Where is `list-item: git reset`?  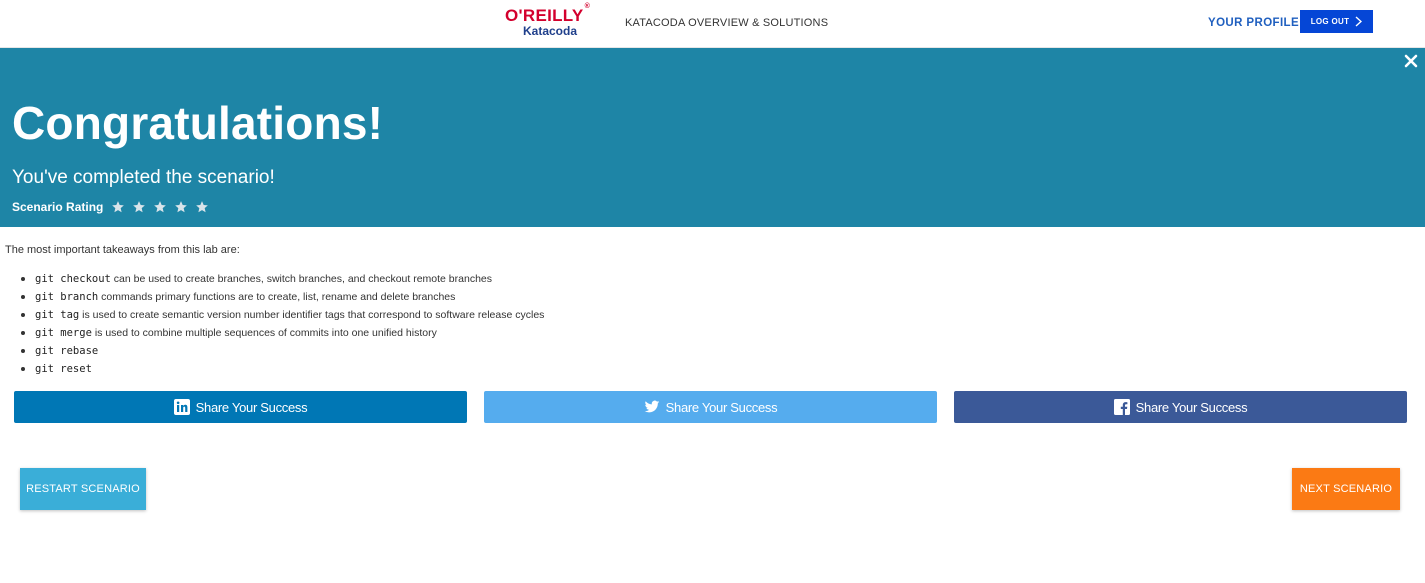
list-item: git reset is located at coordinates (282, 371).